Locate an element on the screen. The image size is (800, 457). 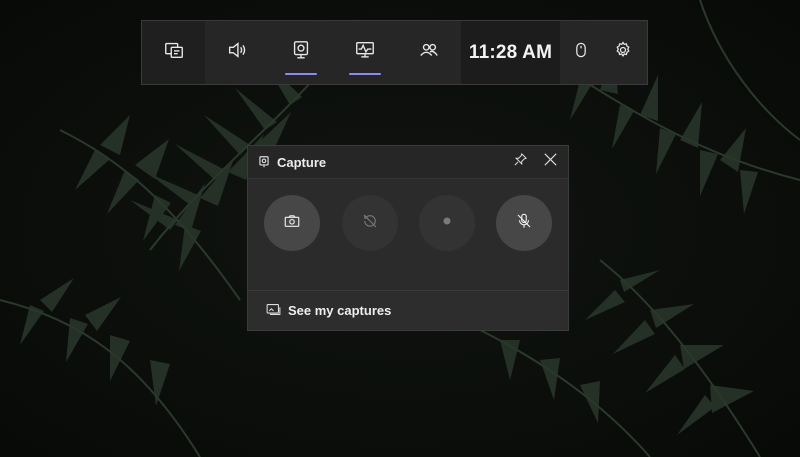
topbar-right-group is located at coordinates (602, 52).